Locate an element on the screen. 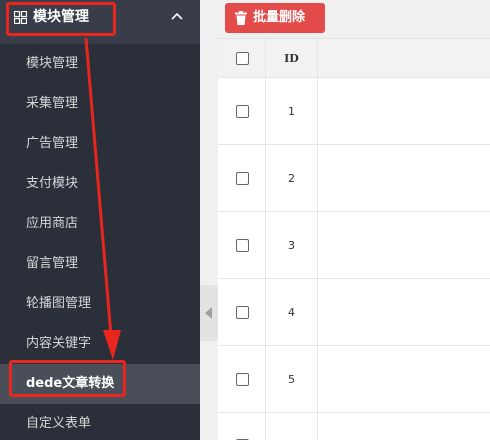  batch-delete-label: 批量删除 is located at coordinates (279, 17).